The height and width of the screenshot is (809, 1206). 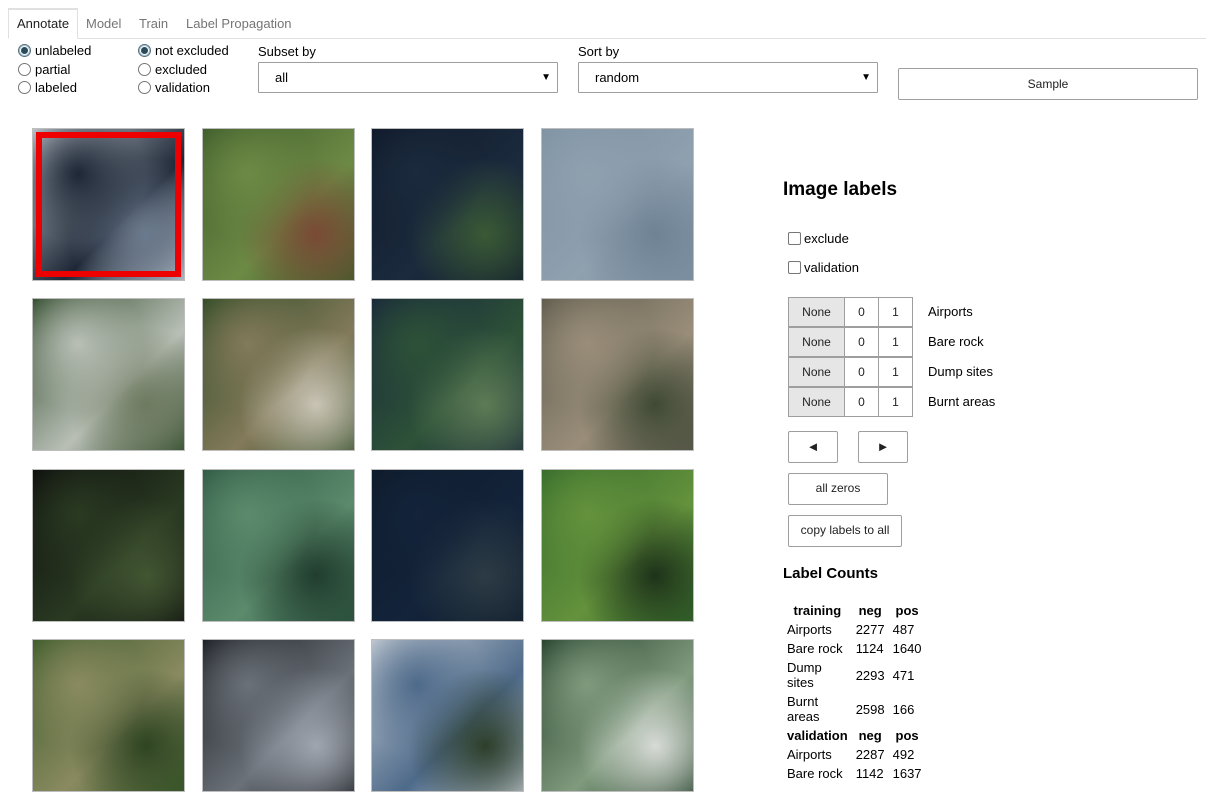 What do you see at coordinates (192, 50) in the screenshot?
I see `radio-label: not excluded` at bounding box center [192, 50].